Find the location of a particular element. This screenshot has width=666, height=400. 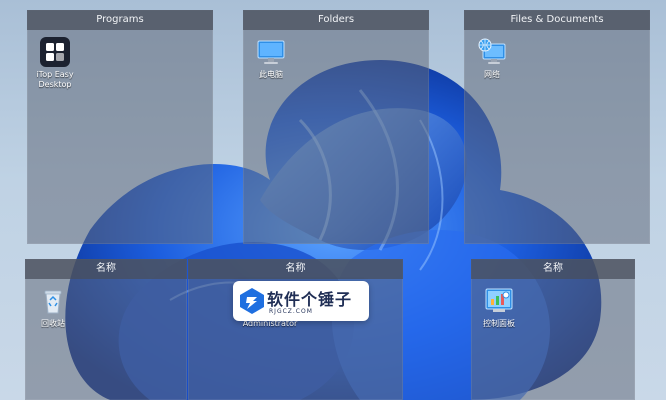

desktop-item-this-pc: 此电脑 is located at coordinates (271, 58).